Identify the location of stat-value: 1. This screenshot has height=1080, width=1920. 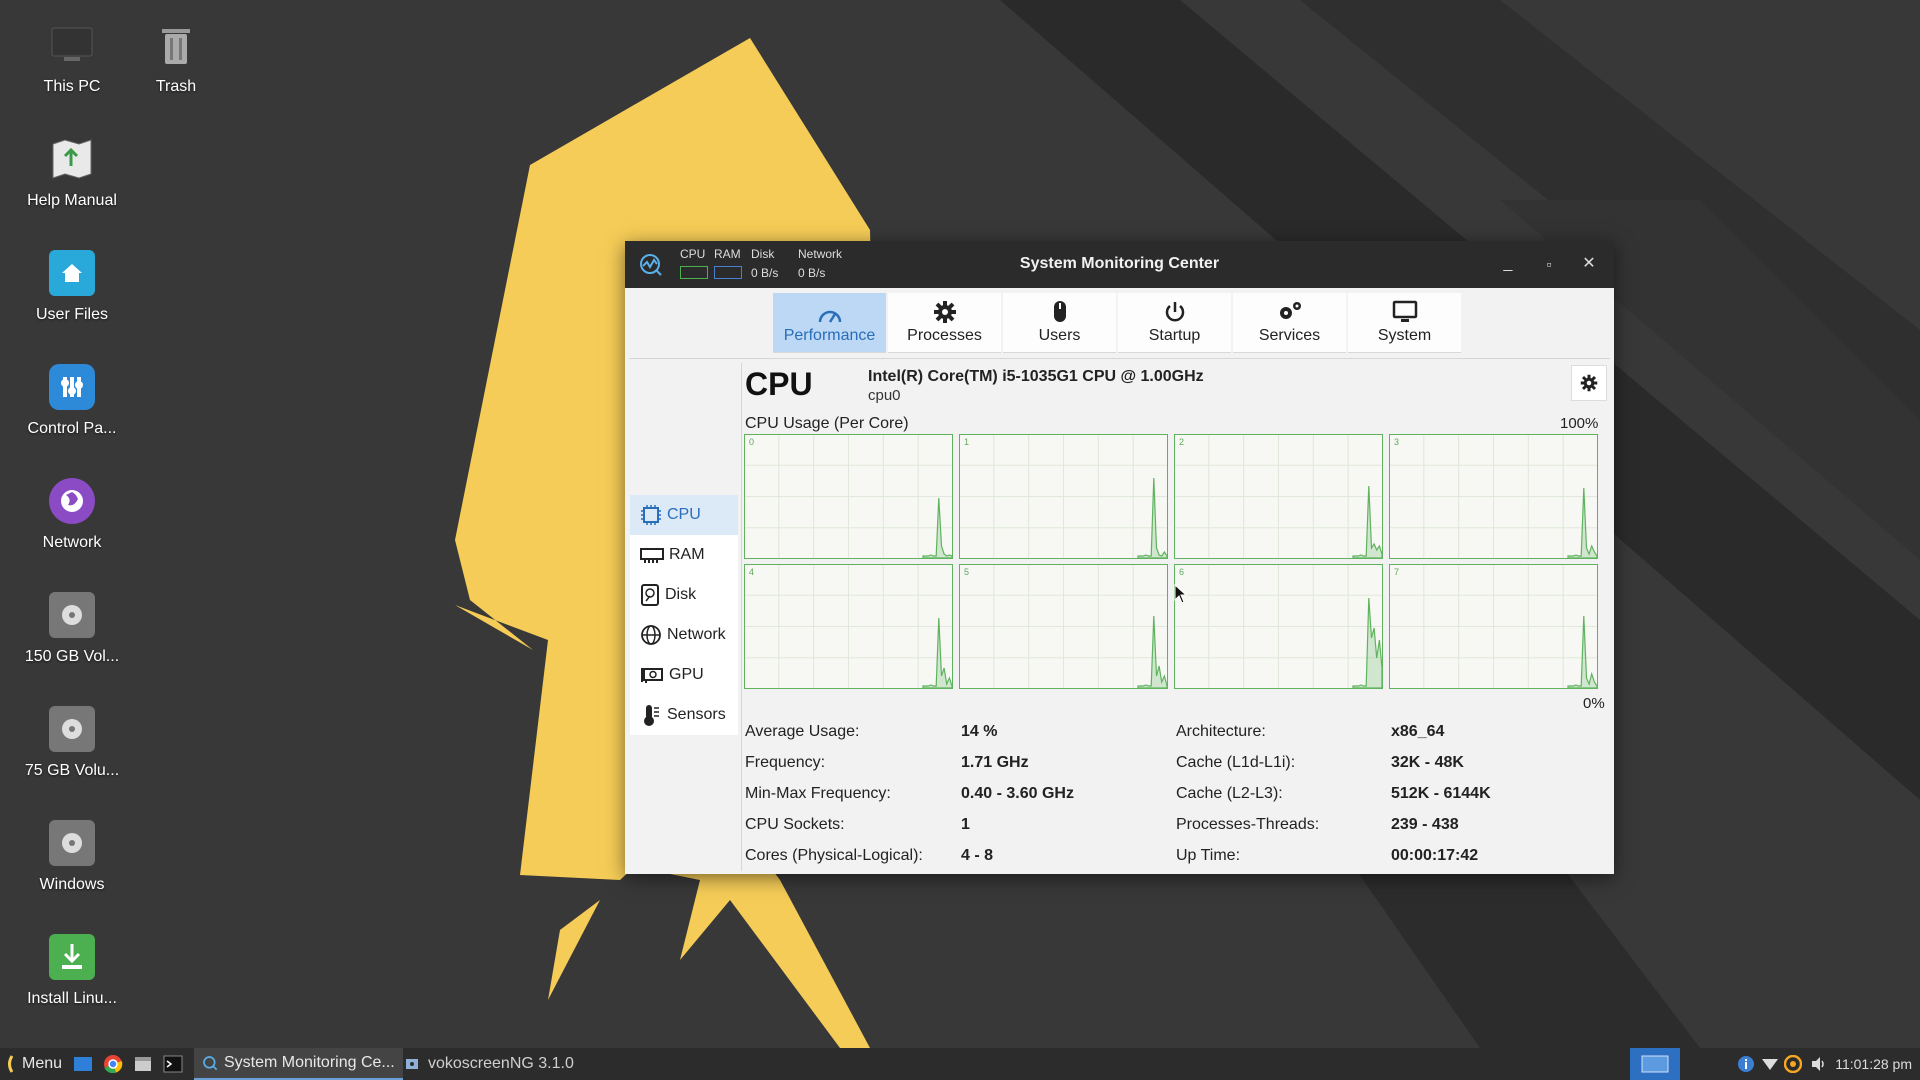
(965, 824).